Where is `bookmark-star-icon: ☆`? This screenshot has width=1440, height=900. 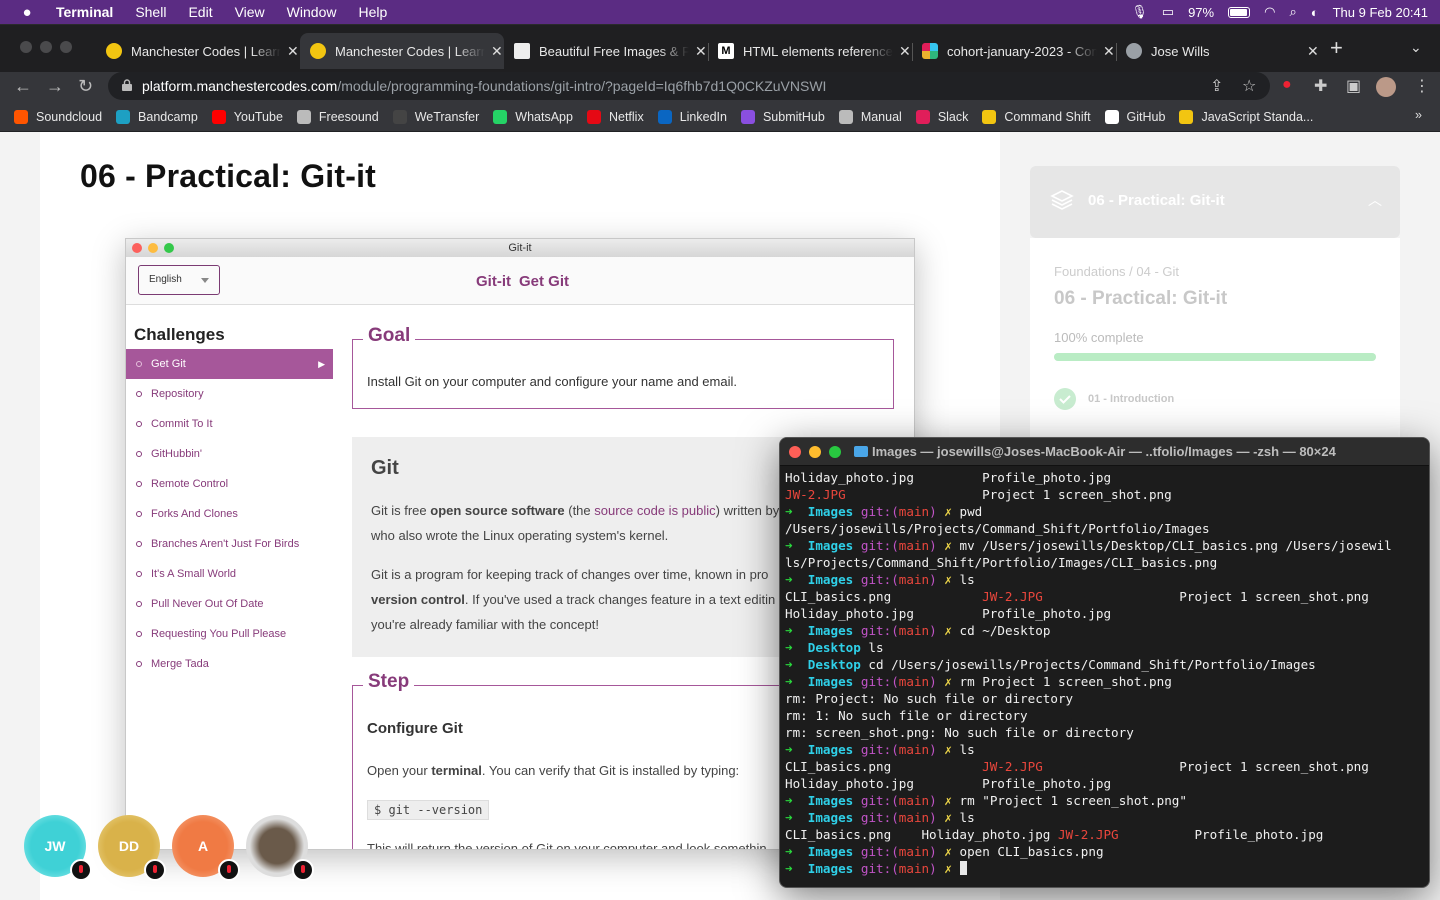 bookmark-star-icon: ☆ is located at coordinates (1249, 86).